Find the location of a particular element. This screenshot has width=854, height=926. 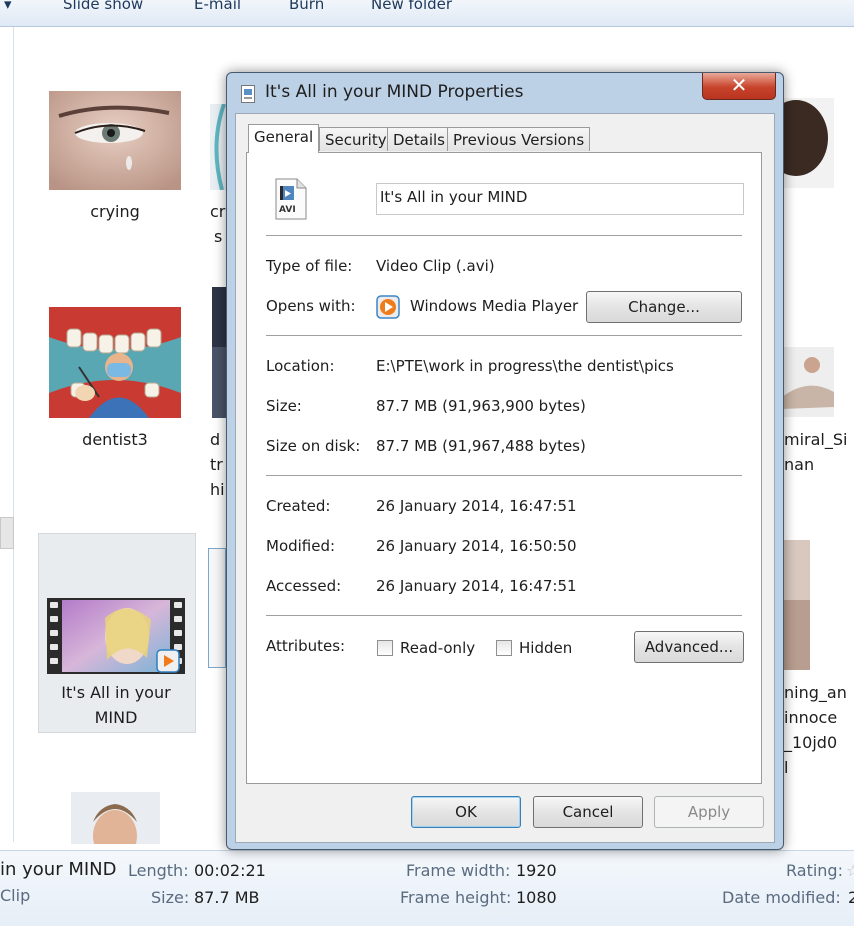

thumbnail-crying is located at coordinates (115, 140).